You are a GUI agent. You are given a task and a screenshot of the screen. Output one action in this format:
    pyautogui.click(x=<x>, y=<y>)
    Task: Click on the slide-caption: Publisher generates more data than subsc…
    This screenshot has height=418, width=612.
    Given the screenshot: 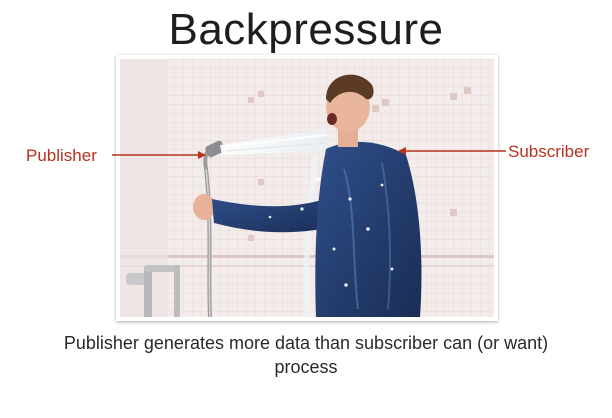 What is the action you would take?
    pyautogui.click(x=306, y=355)
    